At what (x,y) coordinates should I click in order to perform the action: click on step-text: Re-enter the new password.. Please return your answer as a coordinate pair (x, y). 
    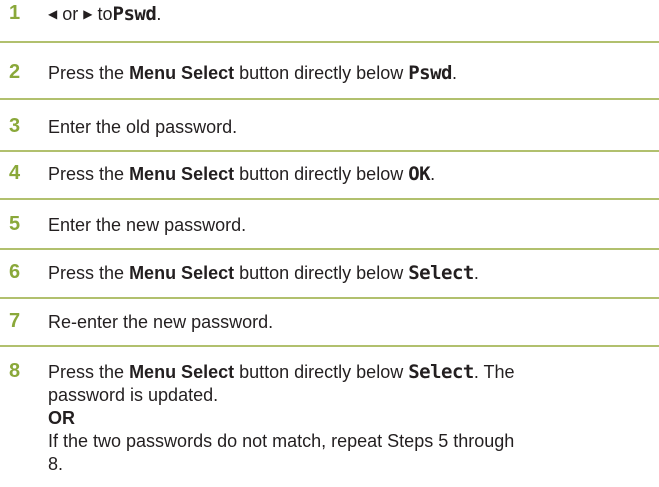
    Looking at the image, I should click on (161, 322).